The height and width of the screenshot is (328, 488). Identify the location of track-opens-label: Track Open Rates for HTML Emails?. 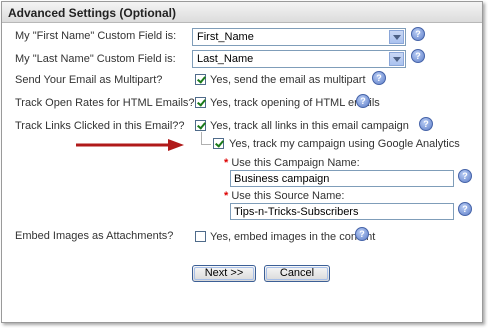
(105, 103).